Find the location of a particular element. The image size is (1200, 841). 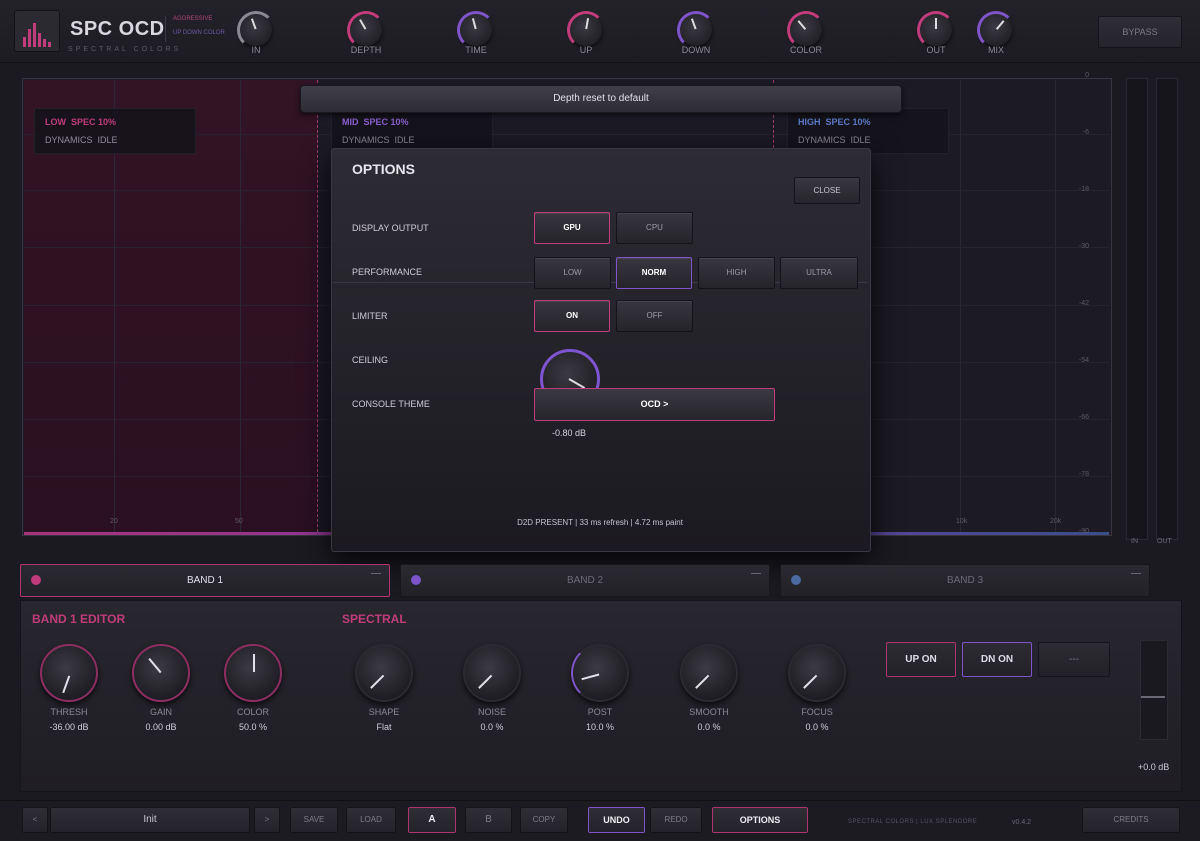

dn-on-button: DN ON is located at coordinates (997, 659).